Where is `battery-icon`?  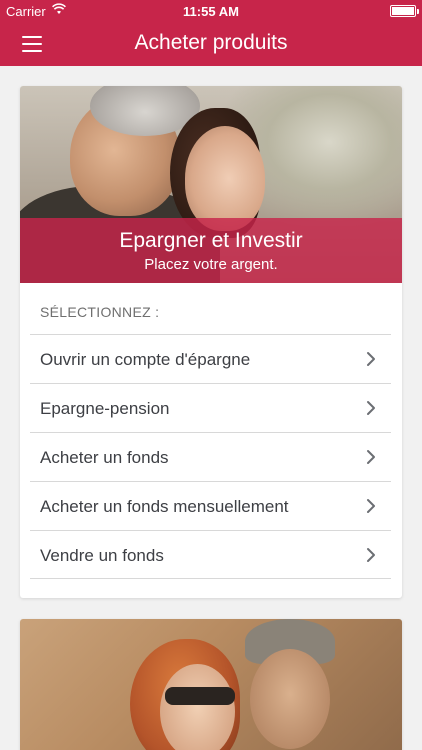 battery-icon is located at coordinates (404, 11).